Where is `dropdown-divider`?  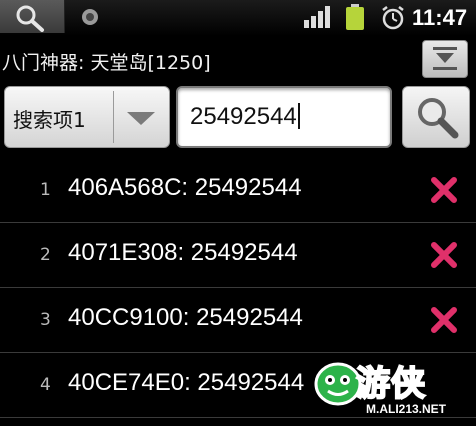 dropdown-divider is located at coordinates (113, 117).